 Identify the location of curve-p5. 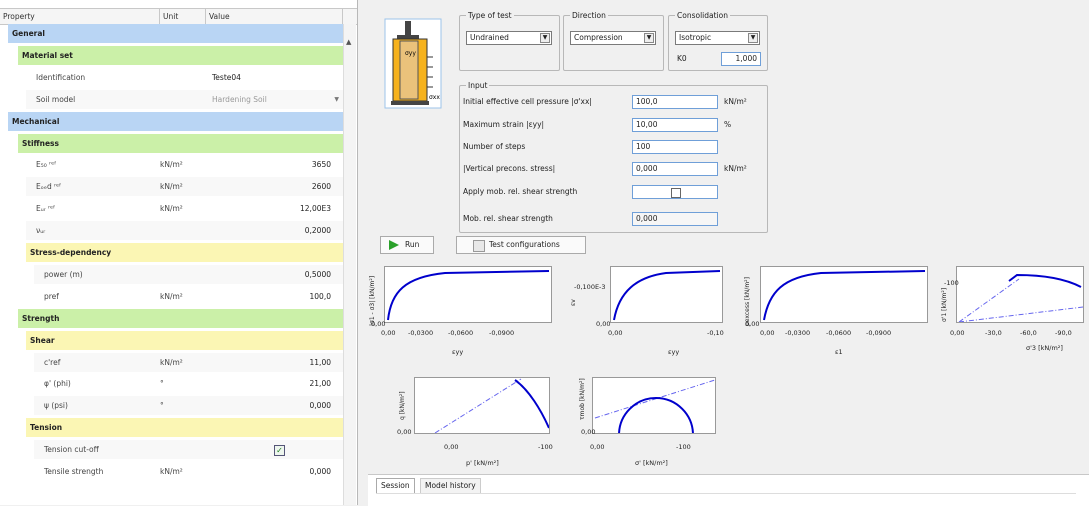
(532, 404).